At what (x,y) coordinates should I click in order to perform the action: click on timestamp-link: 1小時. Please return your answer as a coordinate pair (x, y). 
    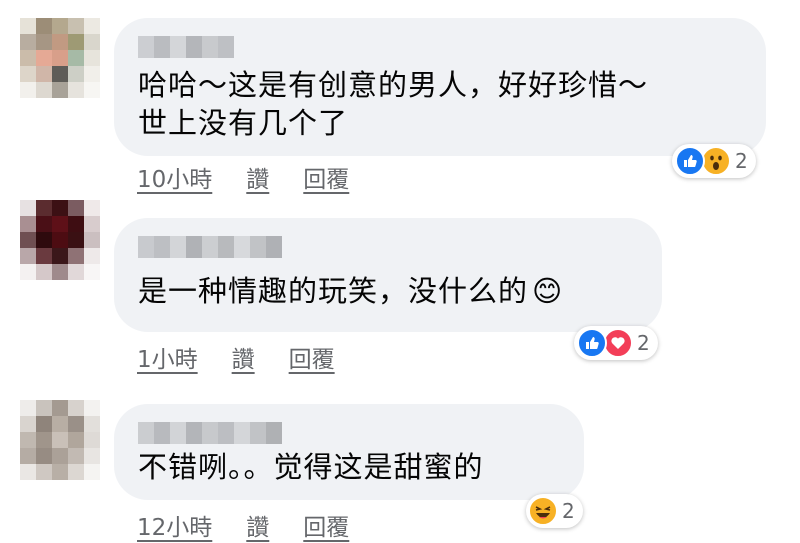
    Looking at the image, I should click on (167, 357).